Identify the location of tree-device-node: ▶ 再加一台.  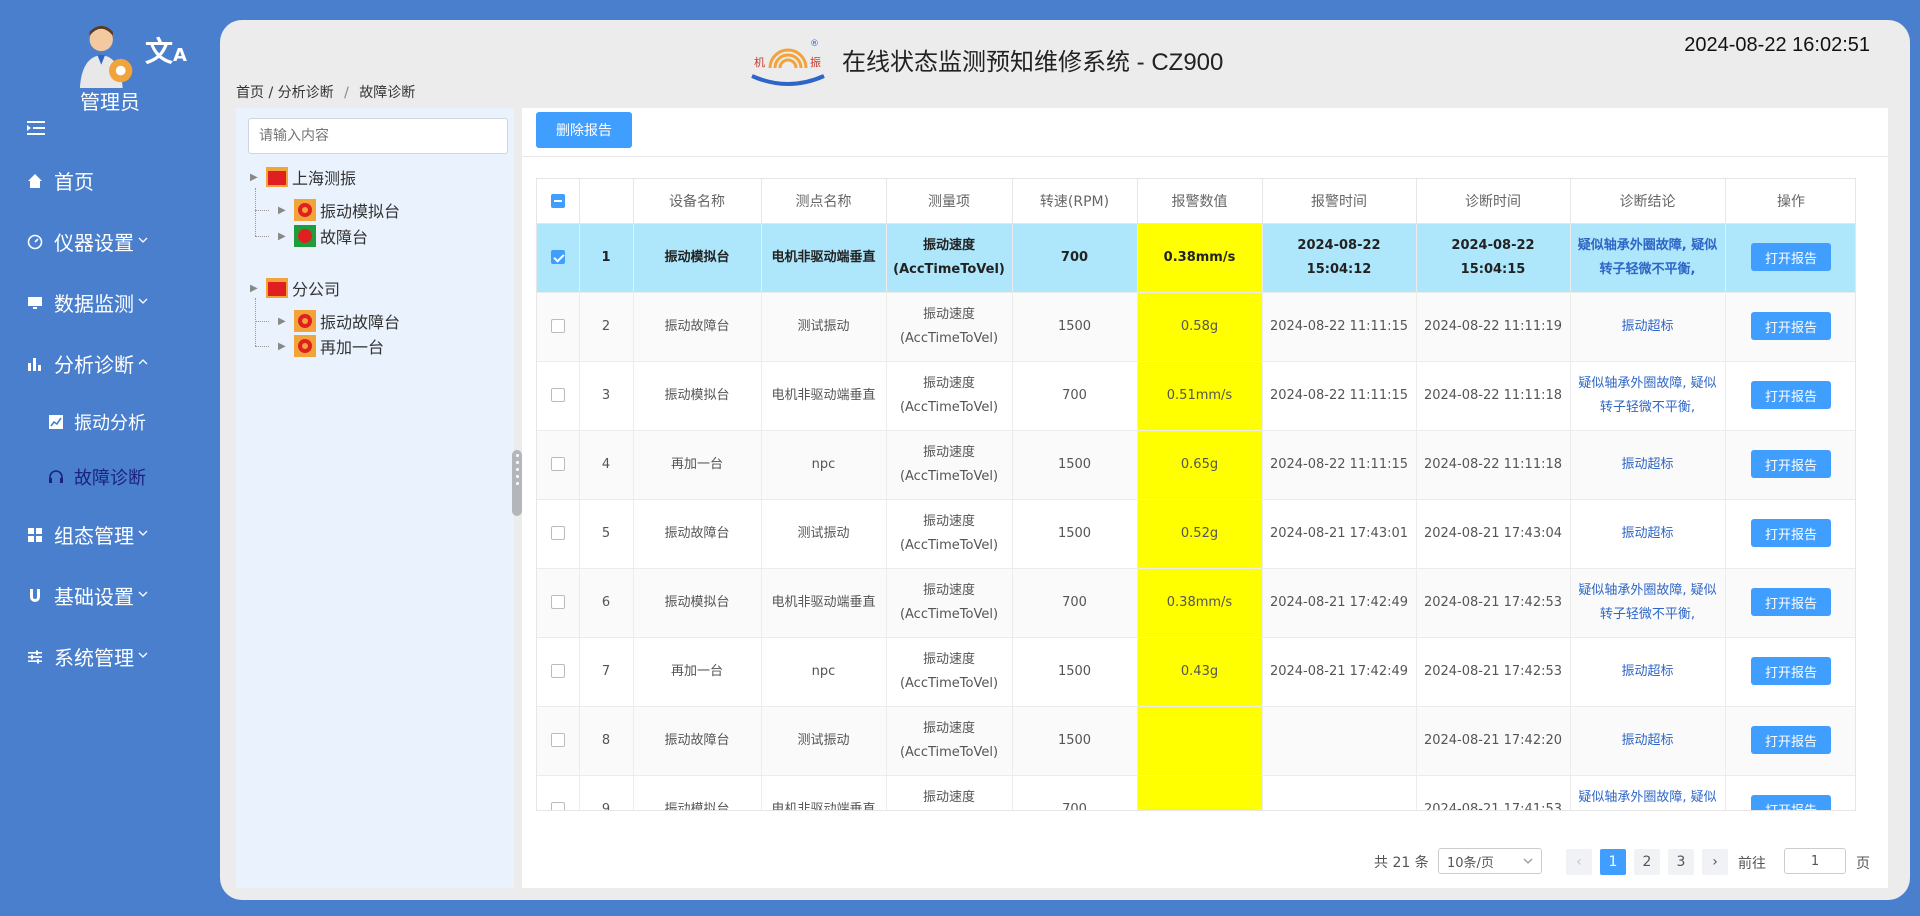
(331, 346).